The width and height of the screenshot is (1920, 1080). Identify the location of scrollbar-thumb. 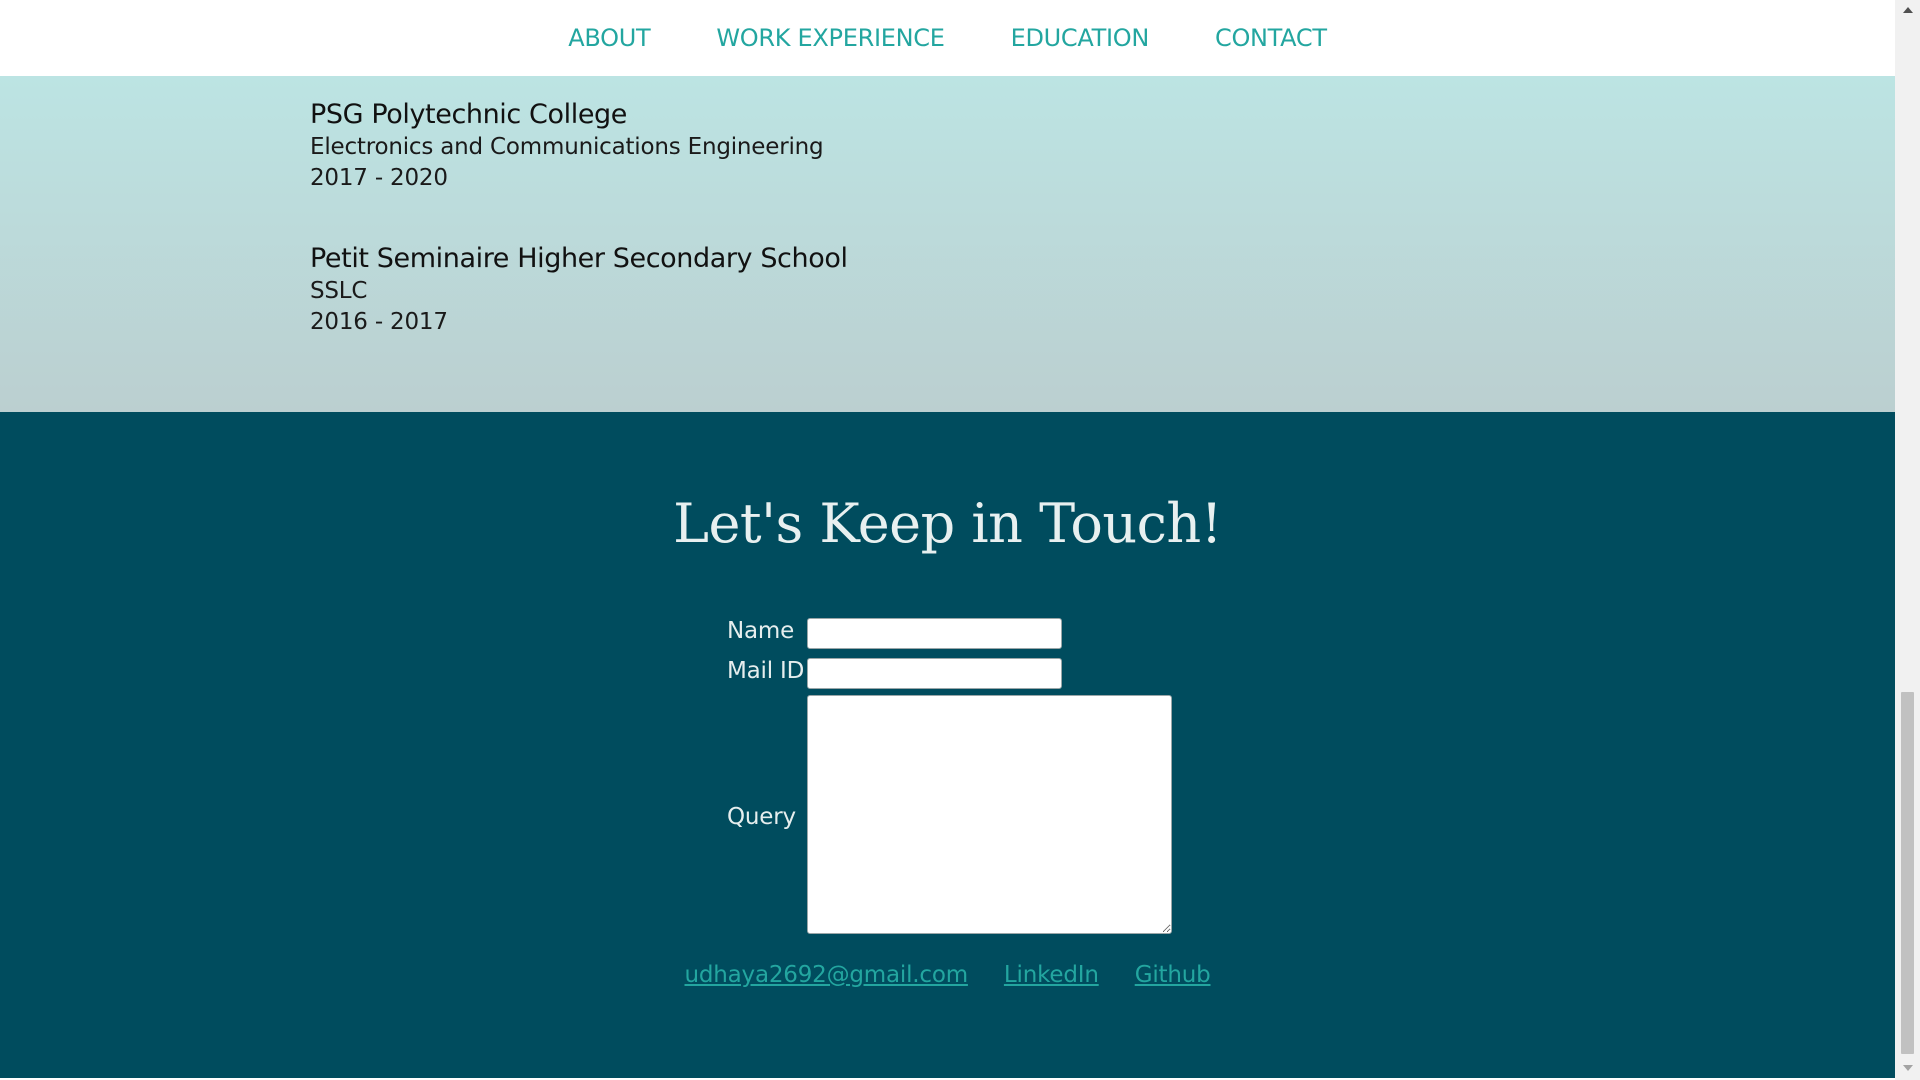
(1907, 873).